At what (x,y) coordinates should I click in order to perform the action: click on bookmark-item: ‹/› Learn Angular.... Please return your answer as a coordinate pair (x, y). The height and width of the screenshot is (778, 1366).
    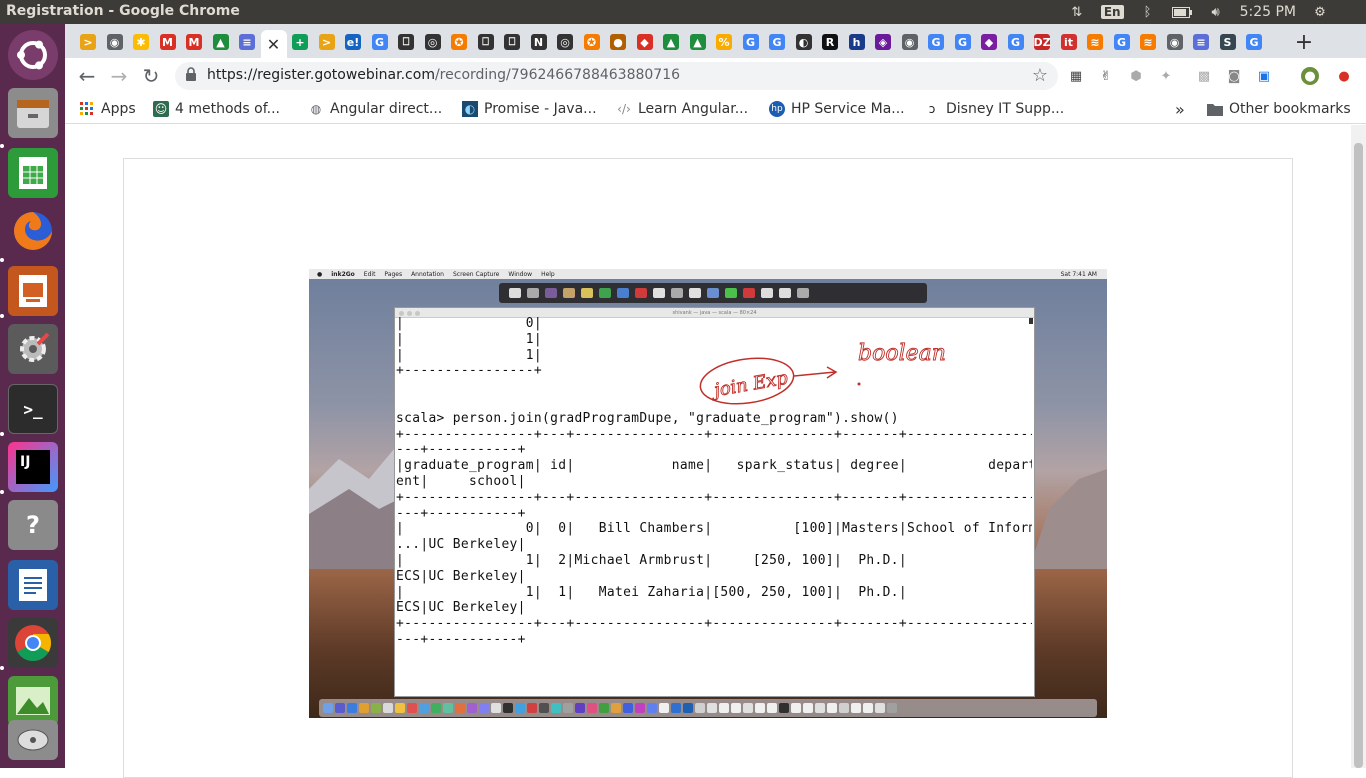
    Looking at the image, I should click on (682, 109).